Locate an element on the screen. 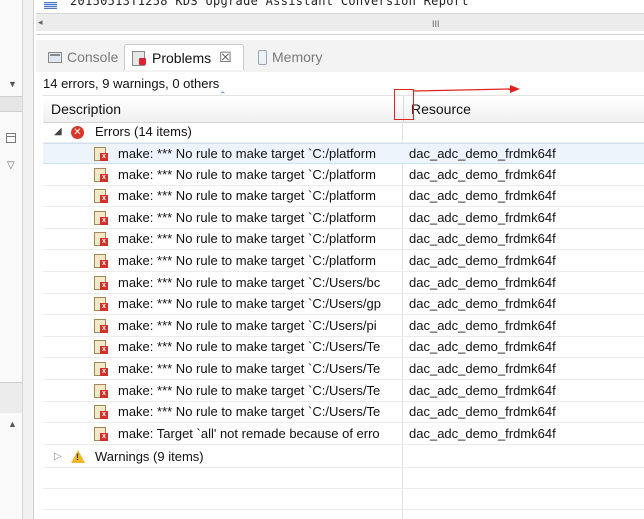 The height and width of the screenshot is (519, 644). memory-icon is located at coordinates (262, 57).